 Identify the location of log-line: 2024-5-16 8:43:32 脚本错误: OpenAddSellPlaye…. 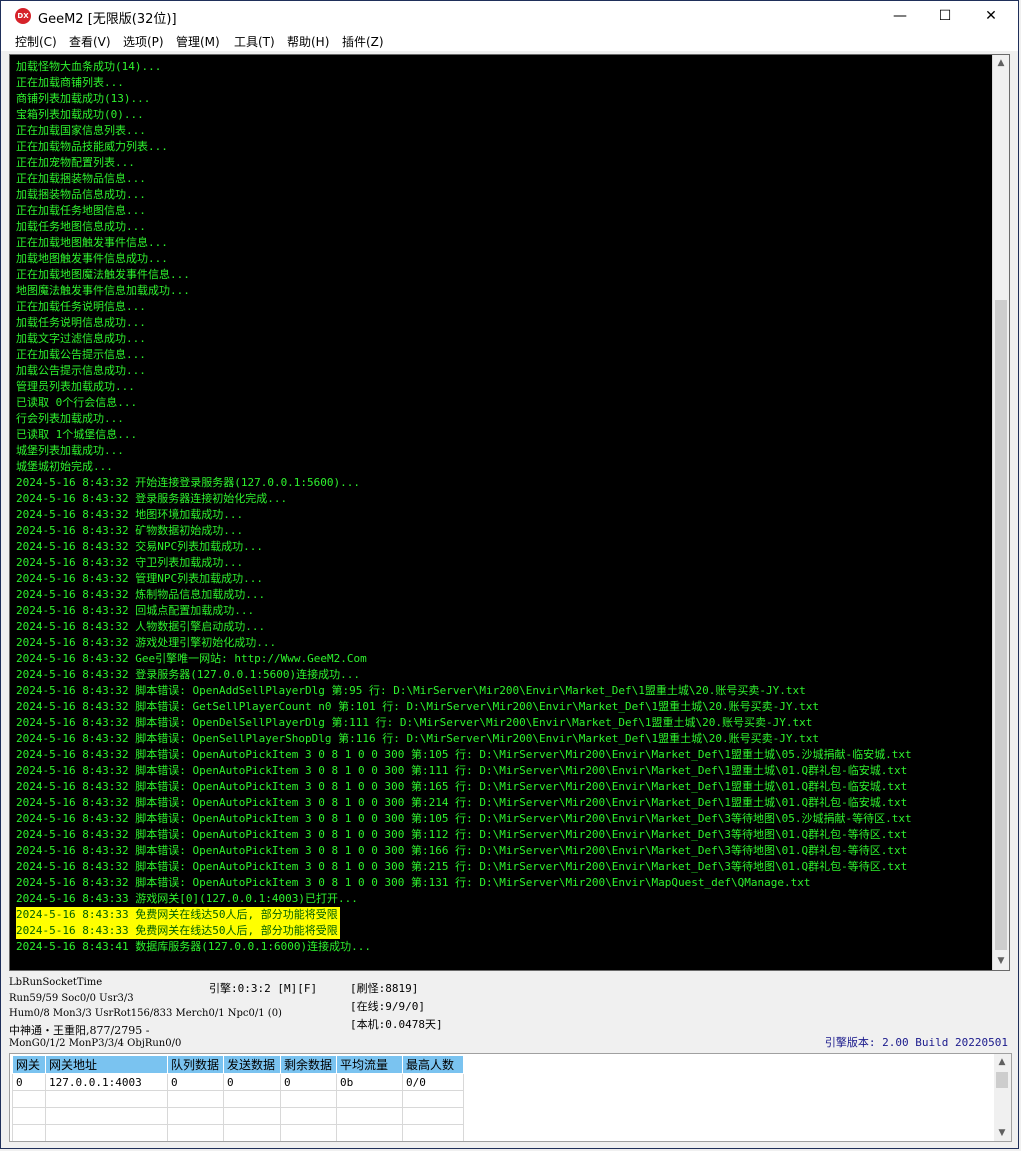
(503, 691).